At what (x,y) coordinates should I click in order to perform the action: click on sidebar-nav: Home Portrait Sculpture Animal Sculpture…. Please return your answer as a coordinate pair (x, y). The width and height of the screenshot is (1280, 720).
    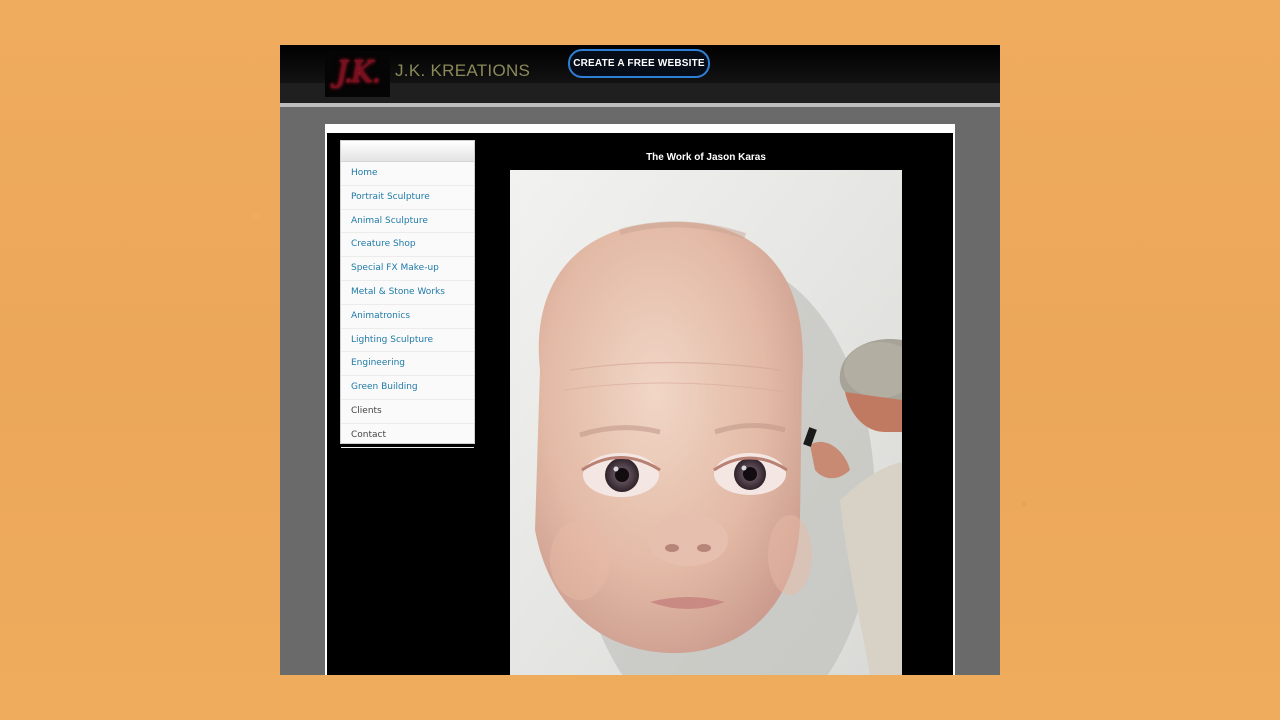
    Looking at the image, I should click on (407, 294).